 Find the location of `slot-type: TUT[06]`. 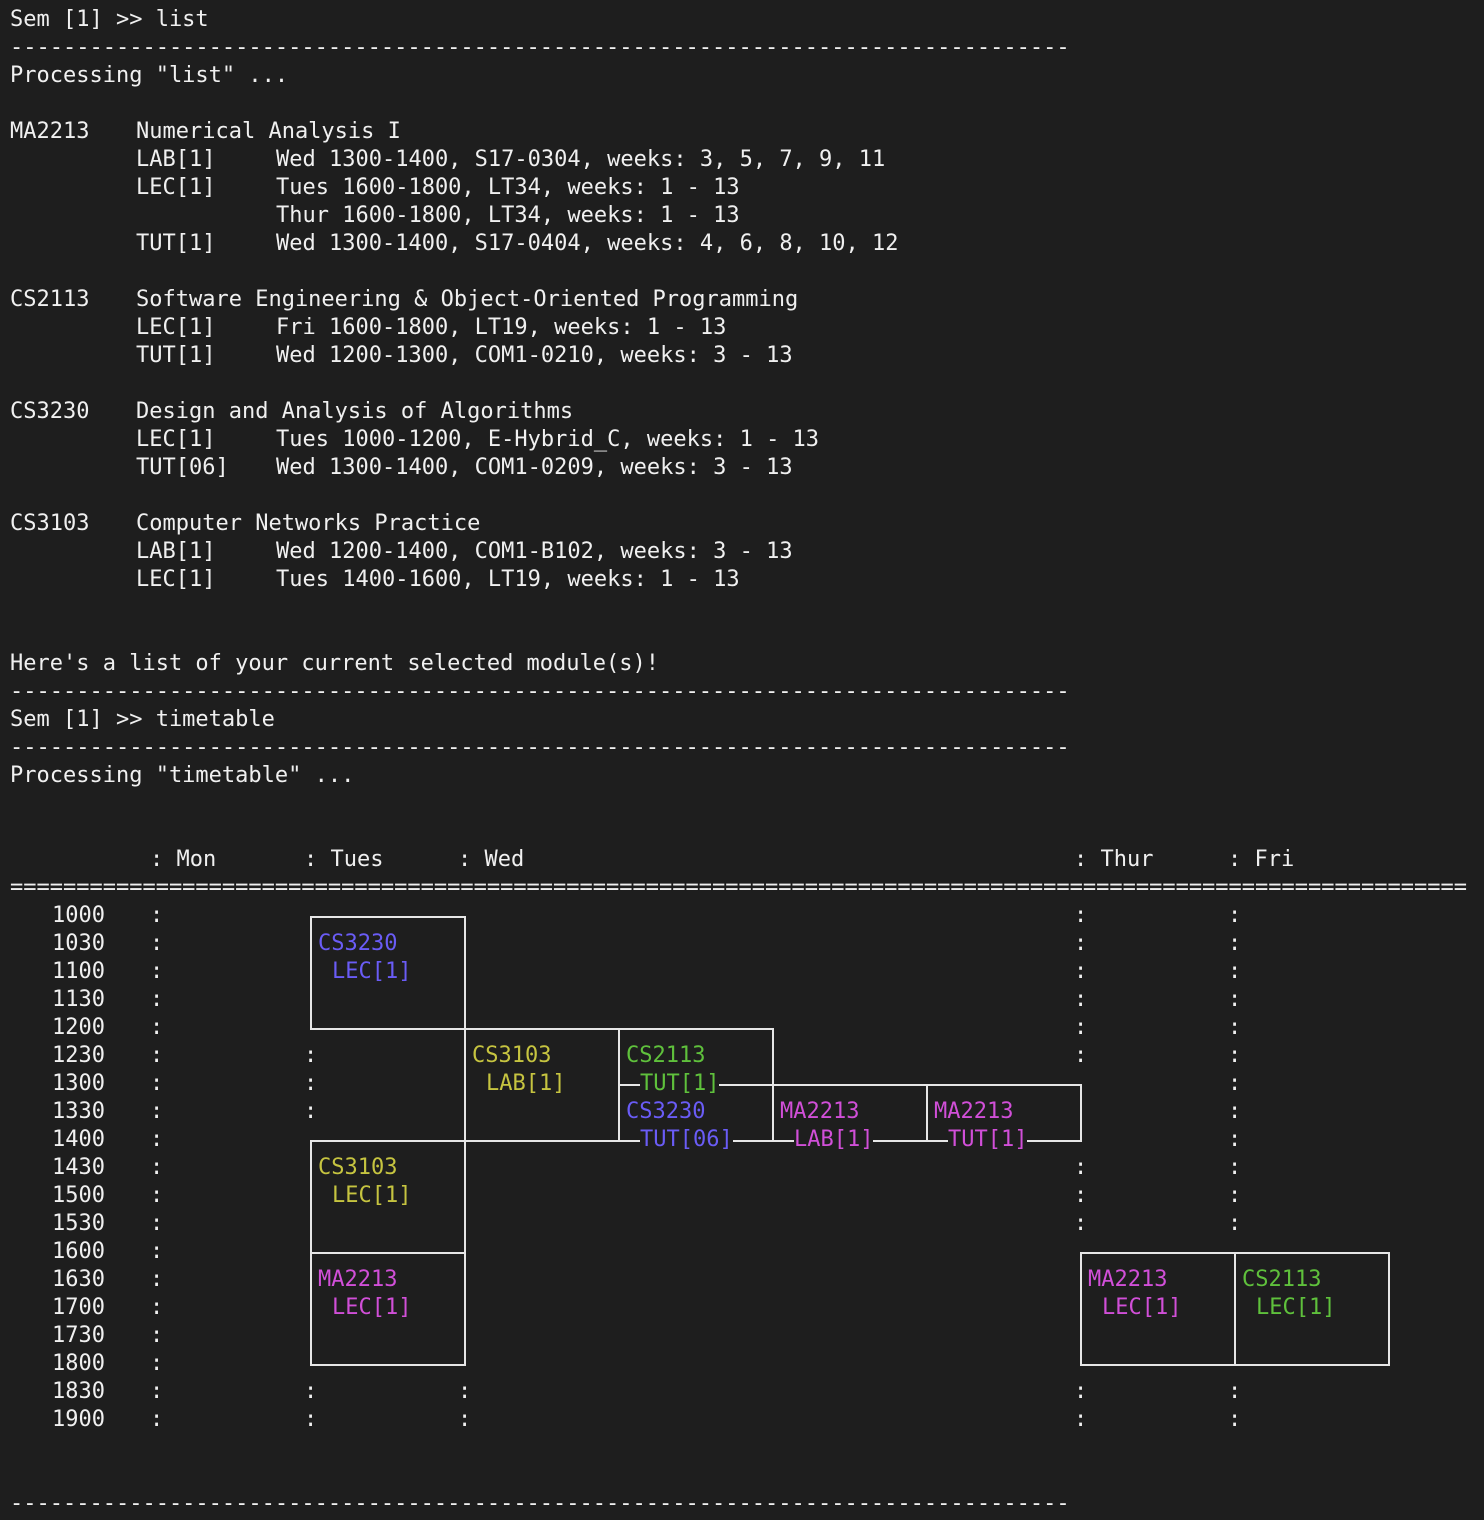

slot-type: TUT[06] is located at coordinates (182, 467).